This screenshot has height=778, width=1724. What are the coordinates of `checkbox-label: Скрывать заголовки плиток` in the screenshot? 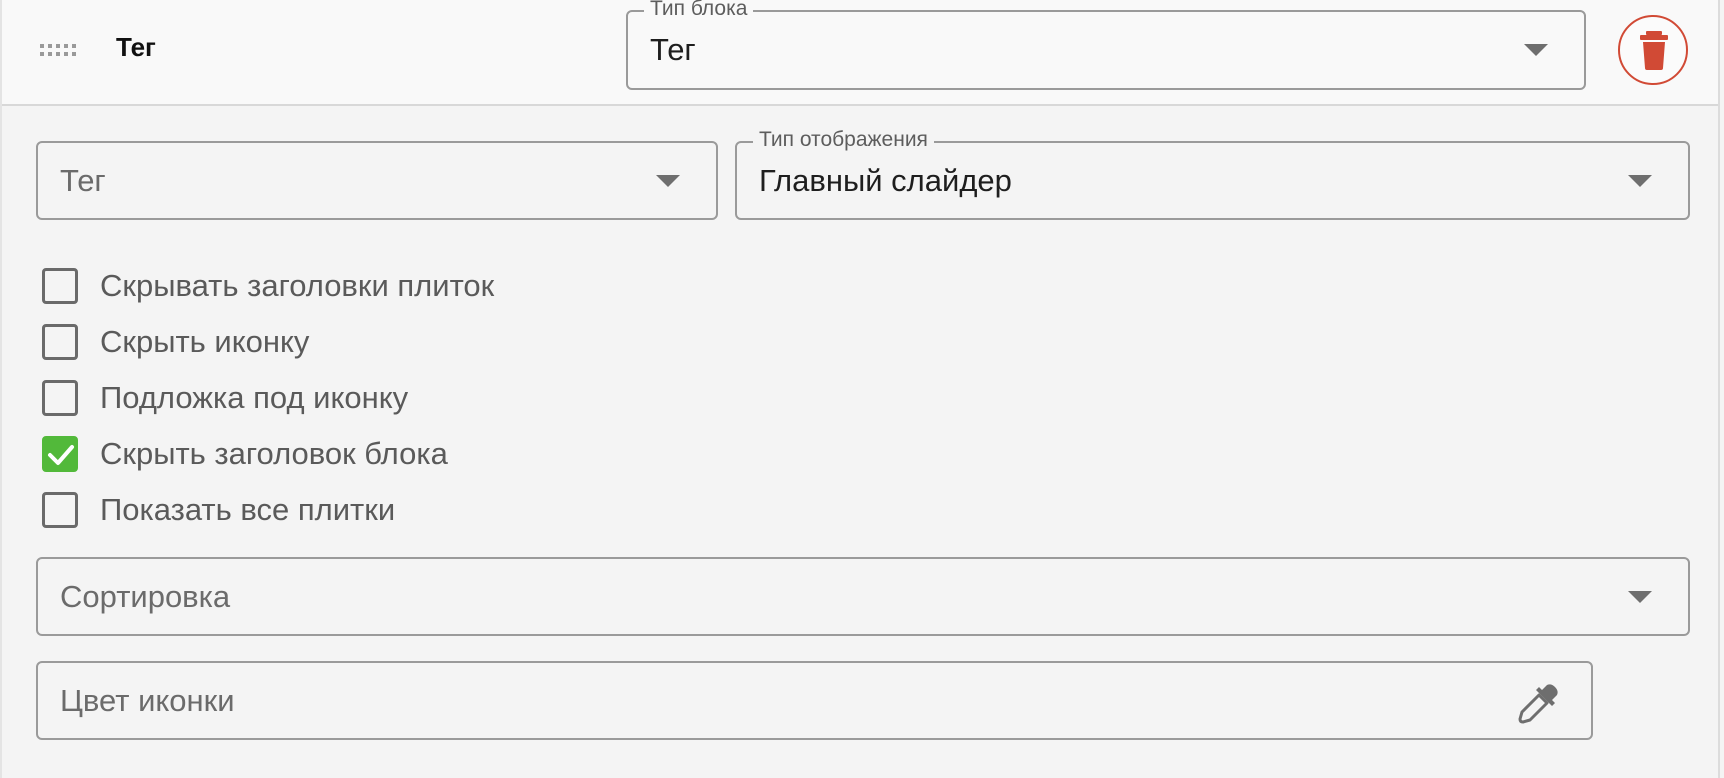 It's located at (297, 285).